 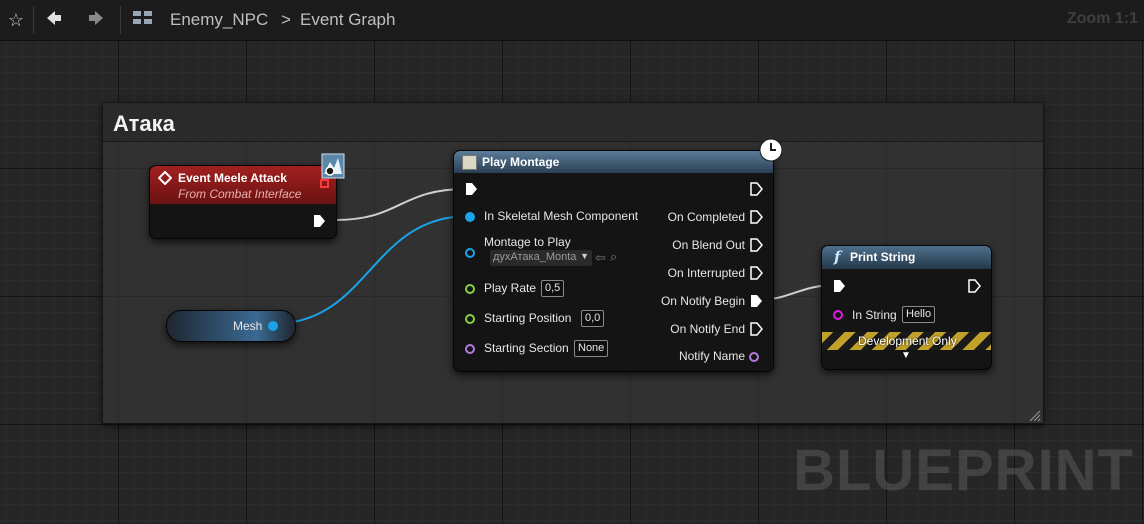 What do you see at coordinates (756, 301) in the screenshot?
I see `on-notify-begin-pin` at bounding box center [756, 301].